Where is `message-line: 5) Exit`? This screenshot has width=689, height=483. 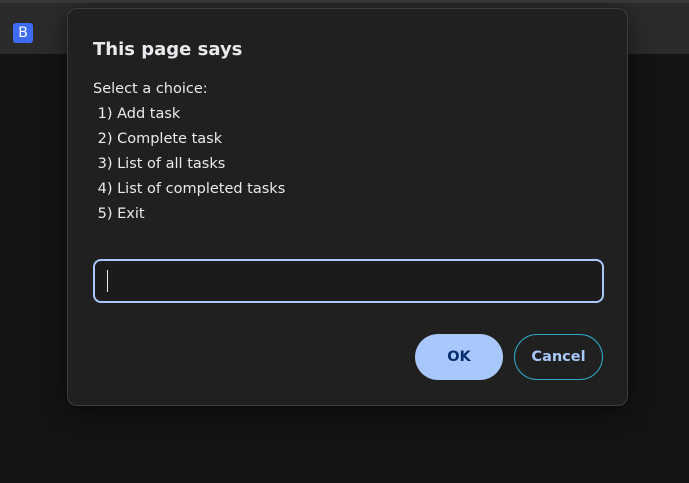
message-line: 5) Exit is located at coordinates (119, 214).